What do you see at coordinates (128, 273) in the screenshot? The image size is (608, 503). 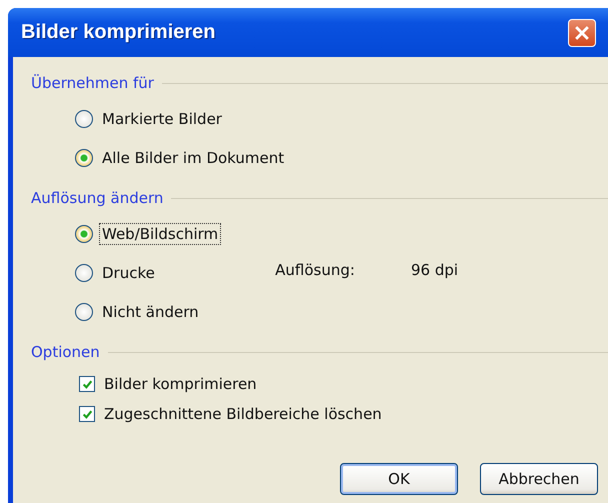 I see `radio-label: Drucke` at bounding box center [128, 273].